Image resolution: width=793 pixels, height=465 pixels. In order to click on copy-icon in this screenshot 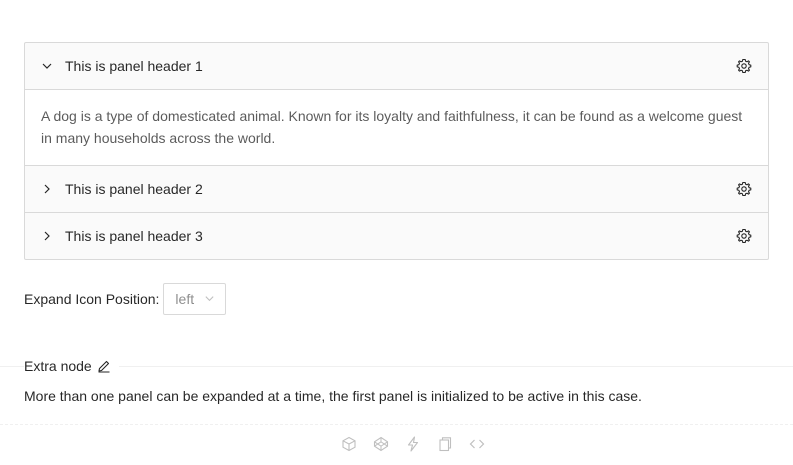, I will do `click(445, 444)`.